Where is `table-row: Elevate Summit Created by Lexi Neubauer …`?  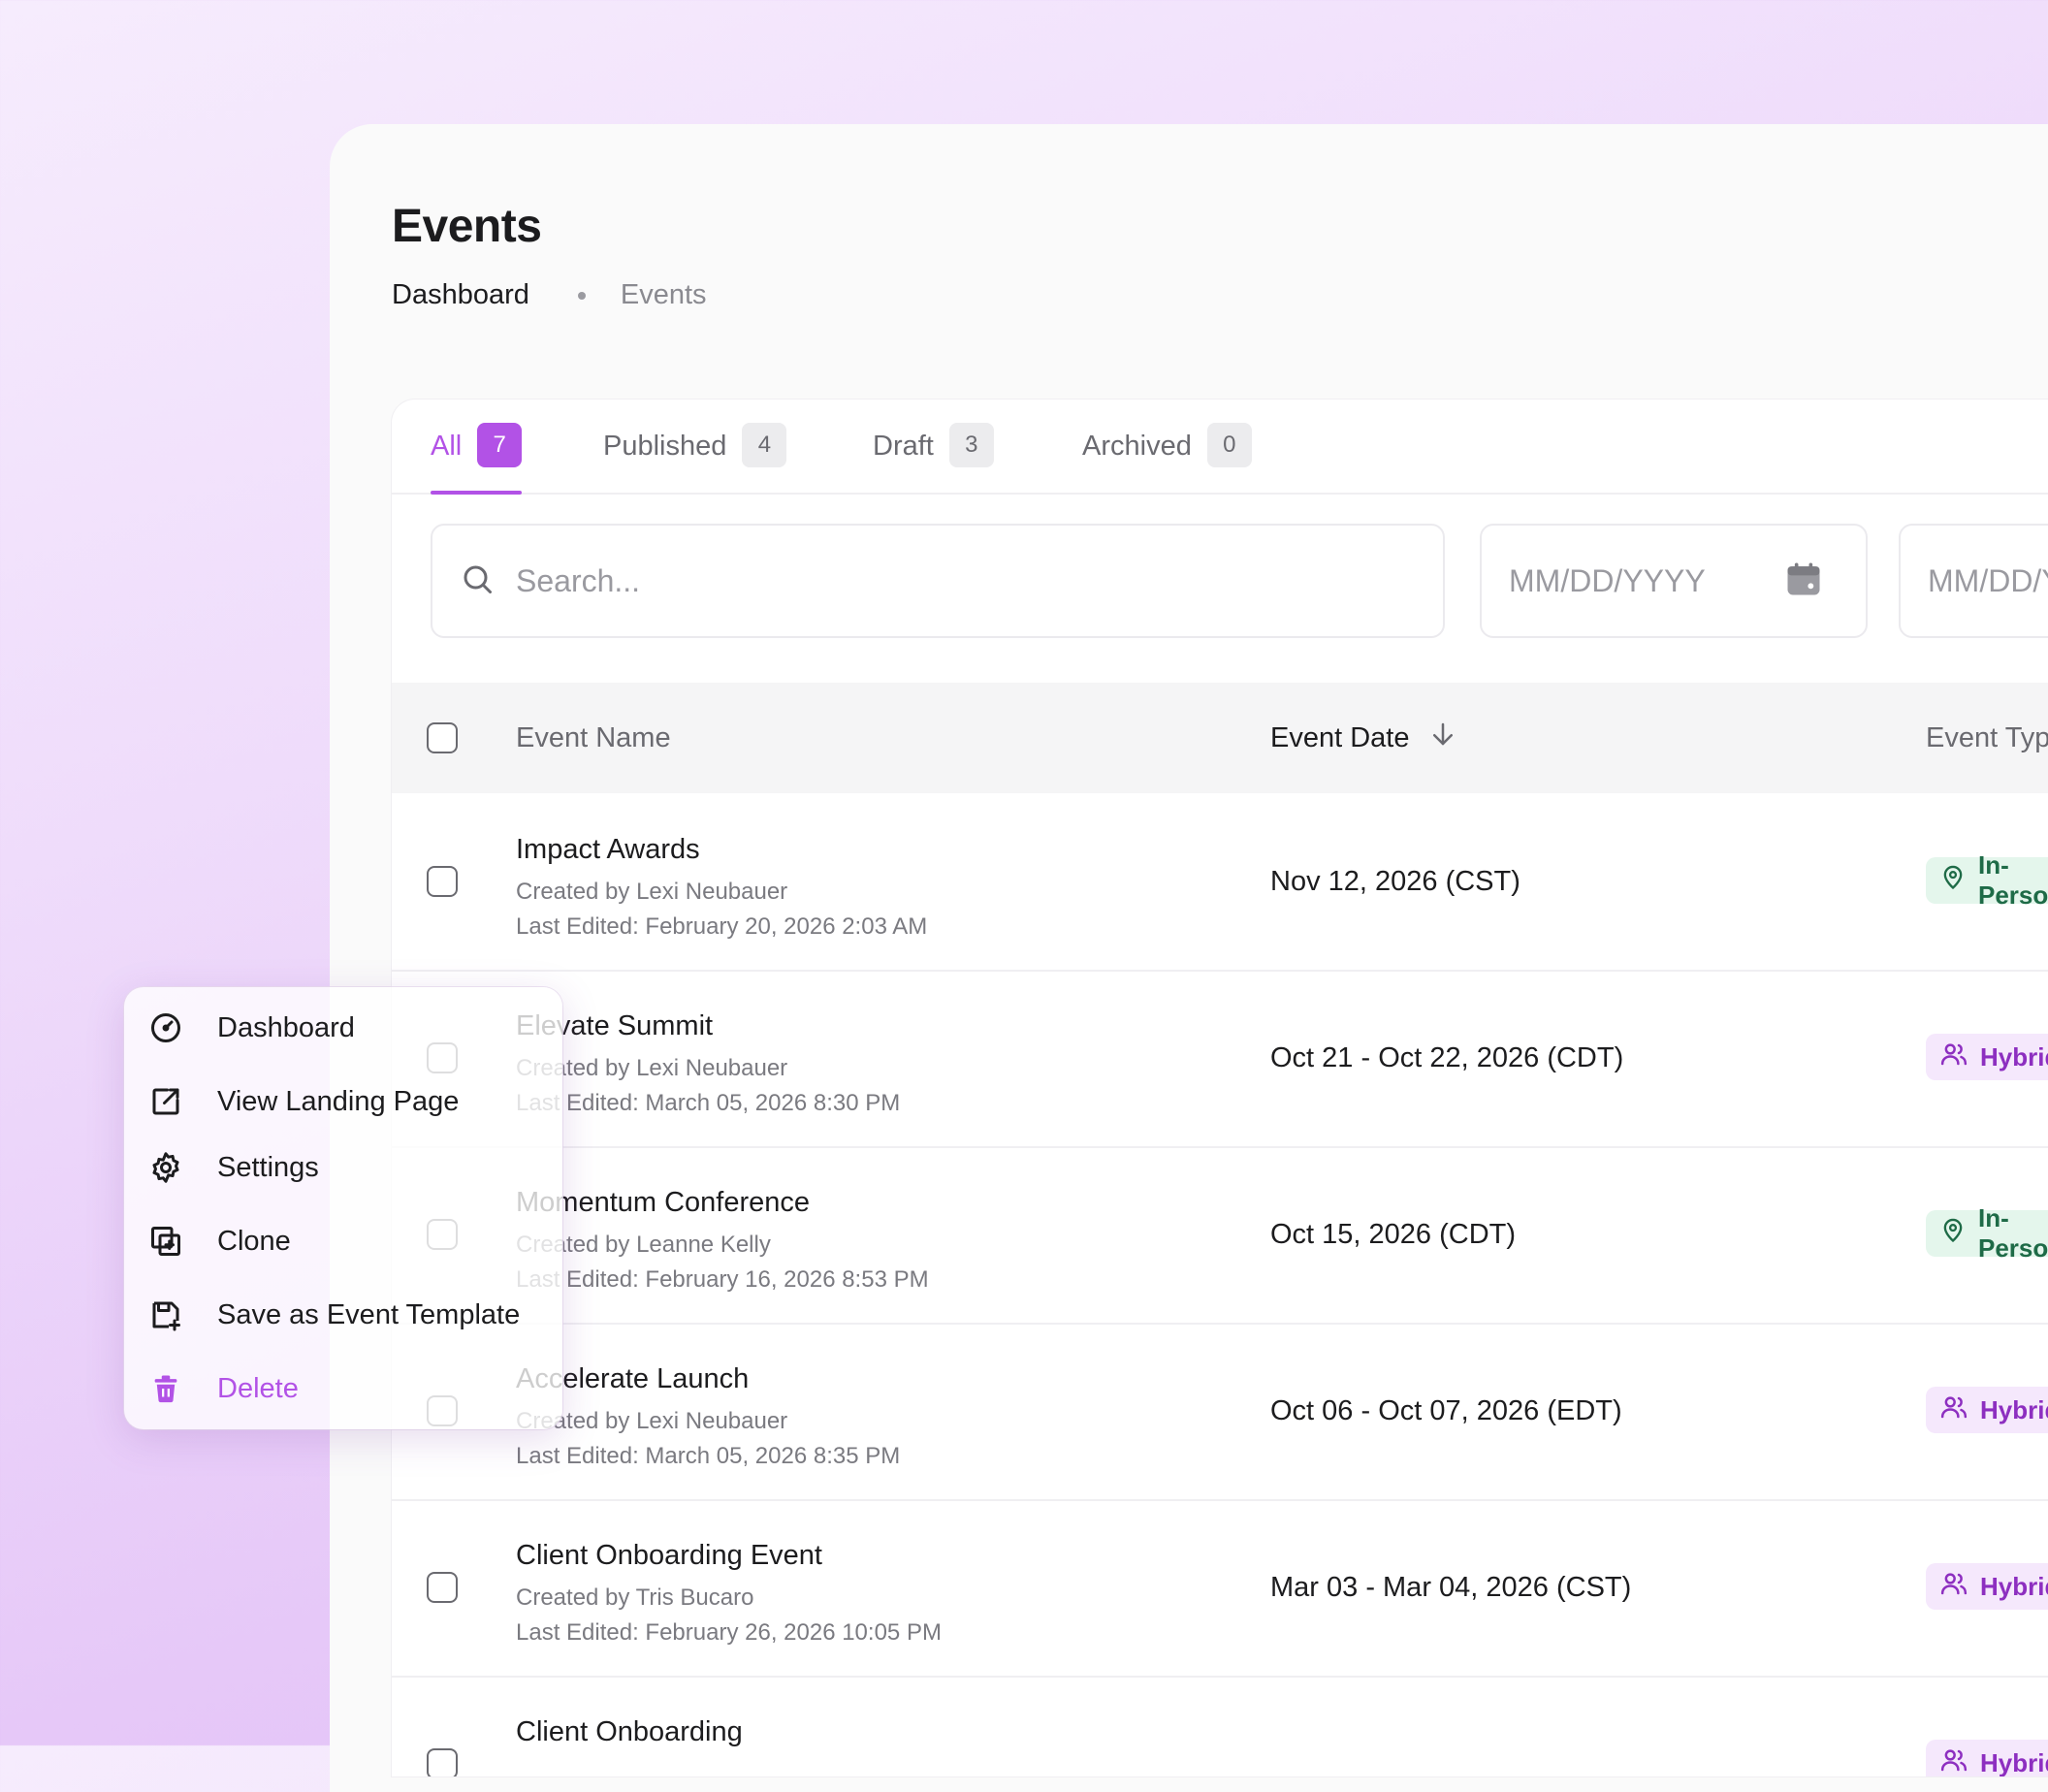 table-row: Elevate Summit Created by Lexi Neubauer … is located at coordinates (1220, 1059).